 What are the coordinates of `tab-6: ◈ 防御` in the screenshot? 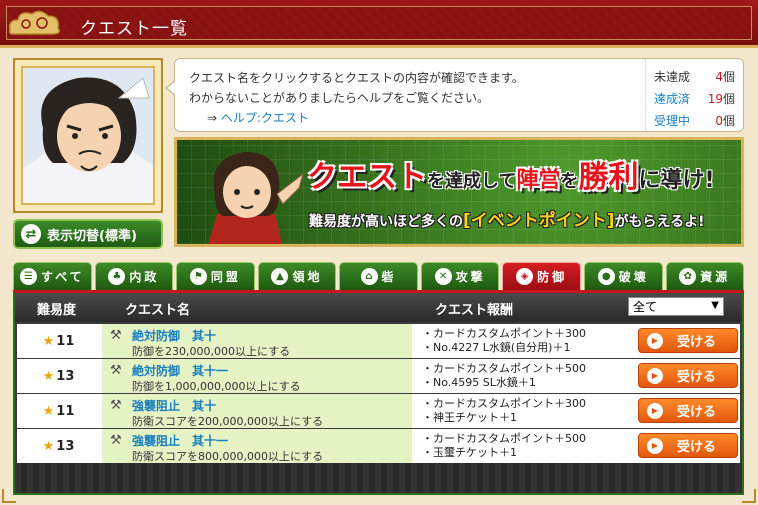 It's located at (541, 276).